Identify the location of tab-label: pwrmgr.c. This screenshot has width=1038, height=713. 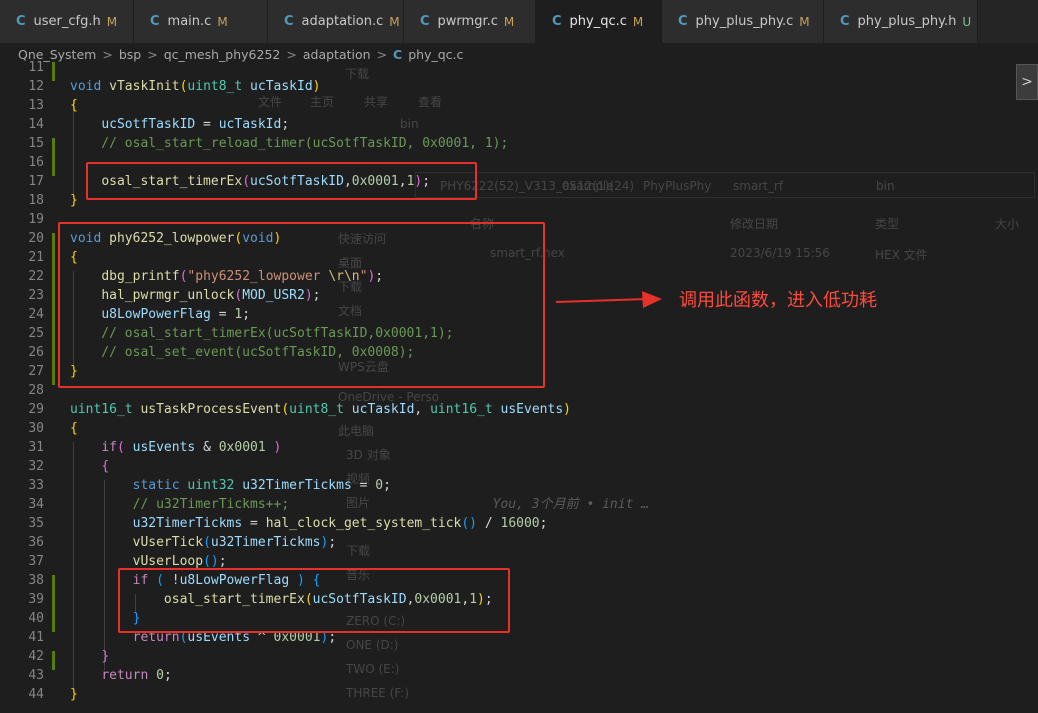
(467, 21).